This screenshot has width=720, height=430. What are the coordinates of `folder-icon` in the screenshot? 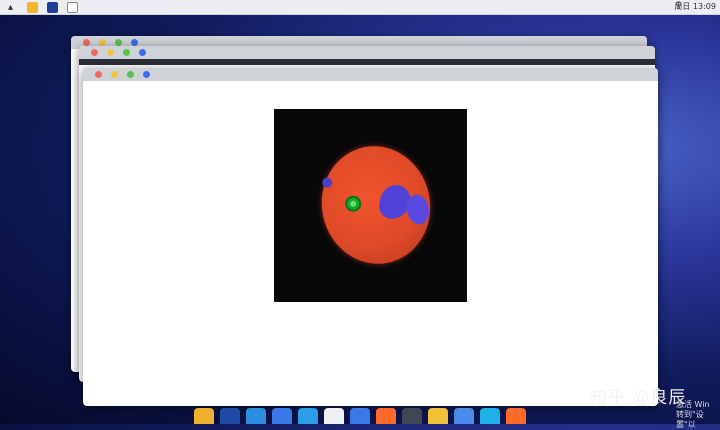 It's located at (32, 7).